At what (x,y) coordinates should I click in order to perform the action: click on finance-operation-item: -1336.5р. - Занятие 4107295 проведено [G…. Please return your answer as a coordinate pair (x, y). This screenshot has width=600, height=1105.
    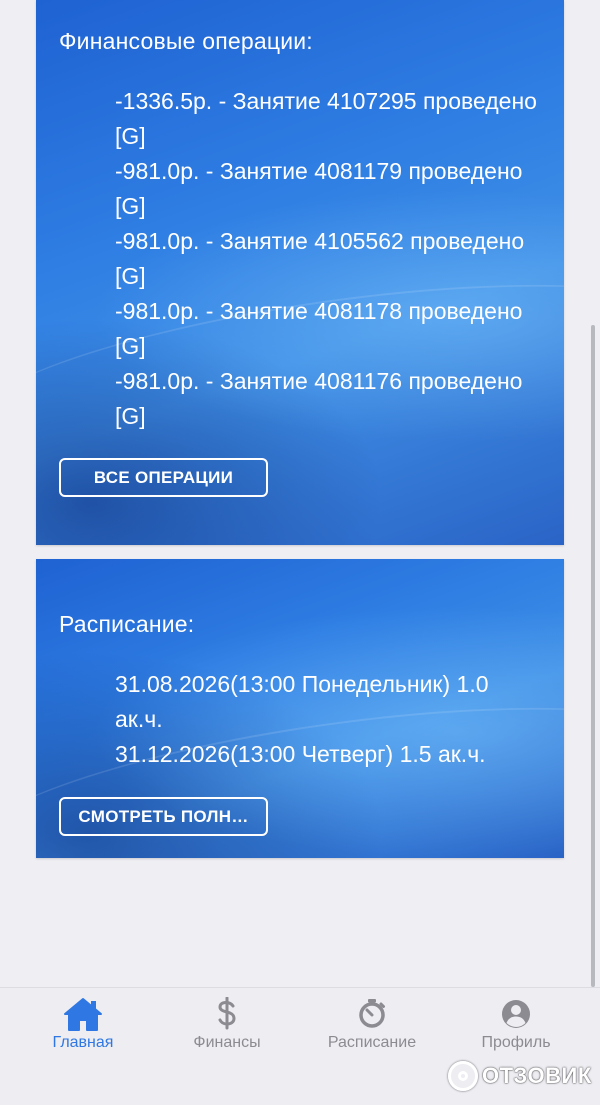
    Looking at the image, I should click on (326, 118).